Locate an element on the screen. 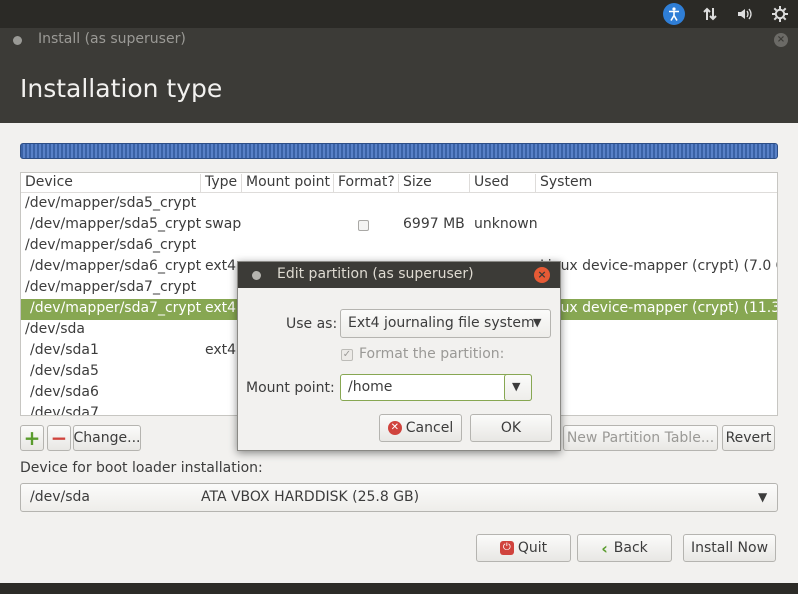  cell-device: /dev/sda is located at coordinates (55, 329).